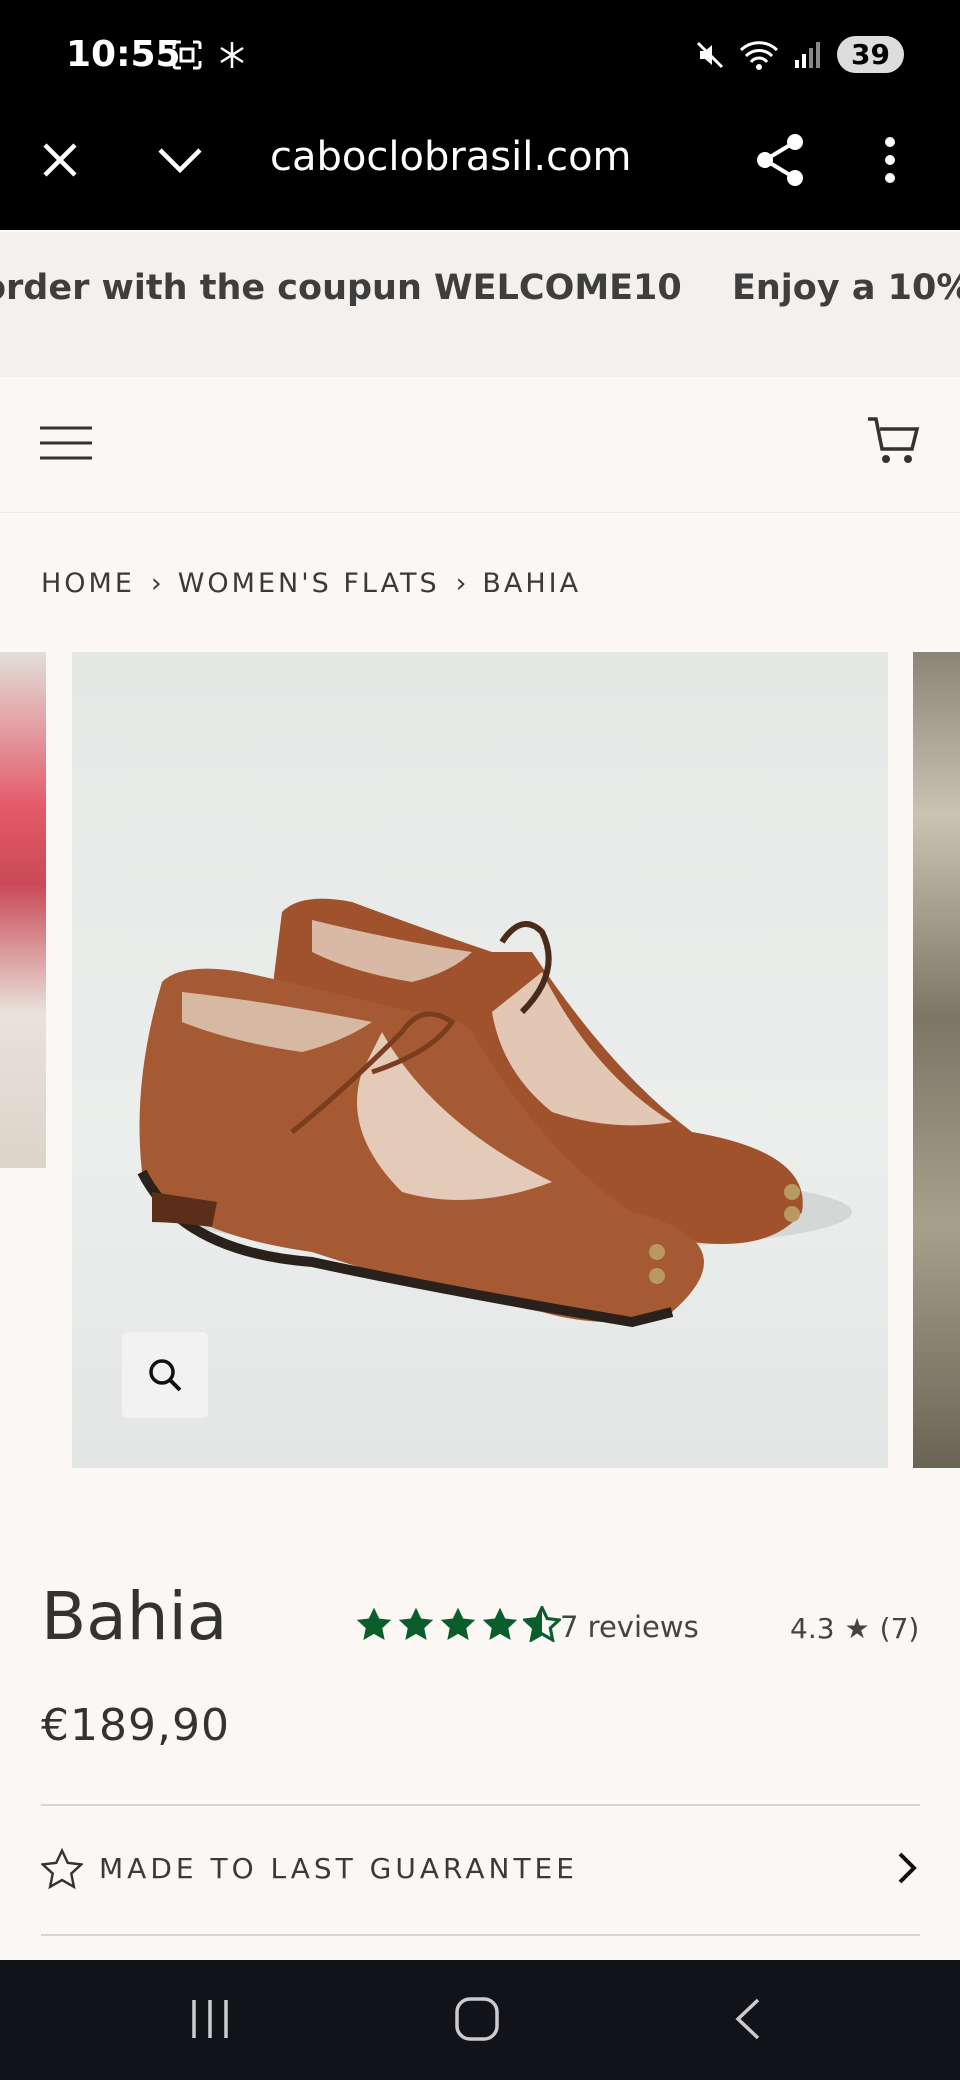 The image size is (960, 2080). Describe the element at coordinates (88, 583) in the screenshot. I see `breadcrumb-home: HOME` at that location.